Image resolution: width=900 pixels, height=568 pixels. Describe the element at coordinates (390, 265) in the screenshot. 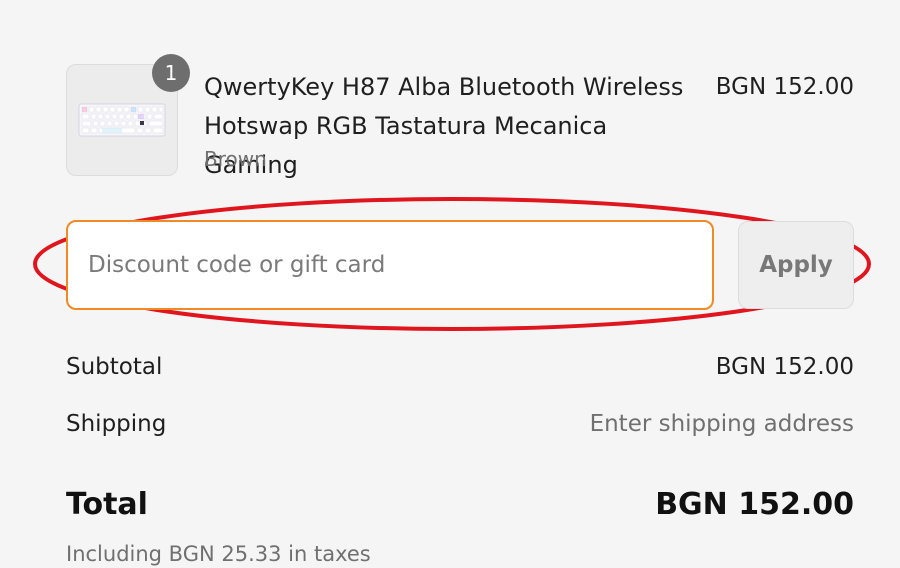

I see `discount-code-input` at that location.